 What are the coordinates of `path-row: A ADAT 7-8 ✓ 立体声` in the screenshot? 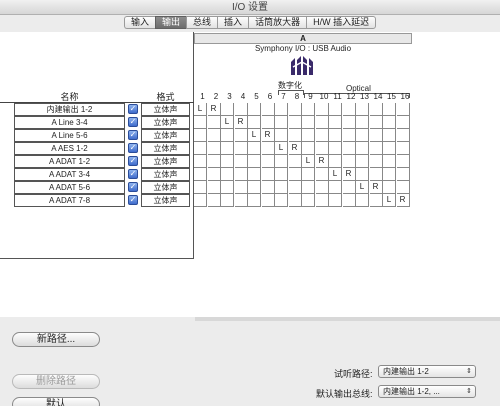 It's located at (97, 200).